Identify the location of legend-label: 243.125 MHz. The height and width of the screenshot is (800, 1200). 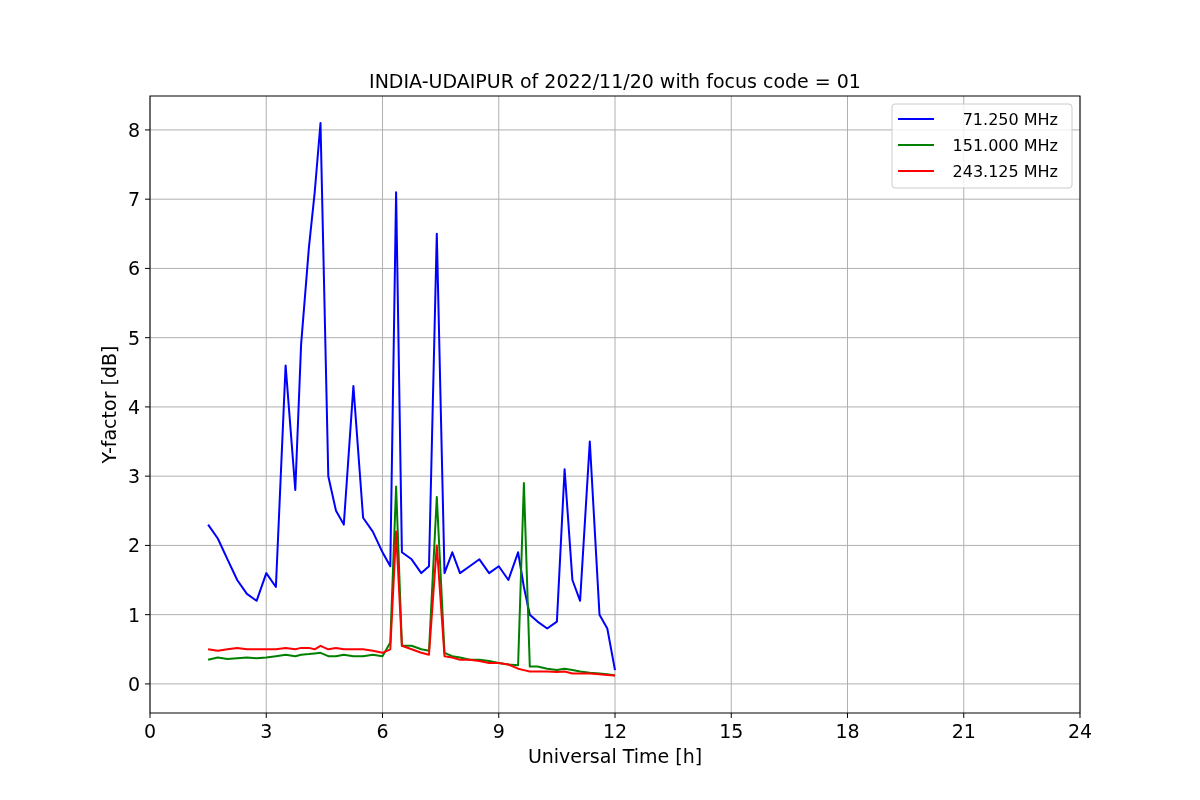
(1005, 171).